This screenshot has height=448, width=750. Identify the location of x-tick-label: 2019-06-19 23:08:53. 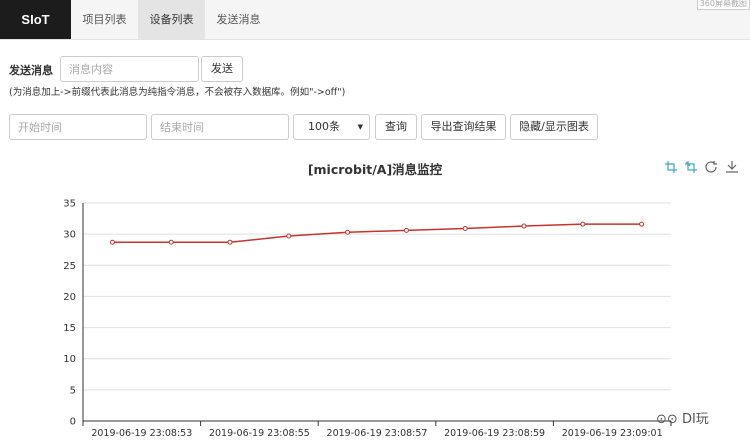
(141, 433).